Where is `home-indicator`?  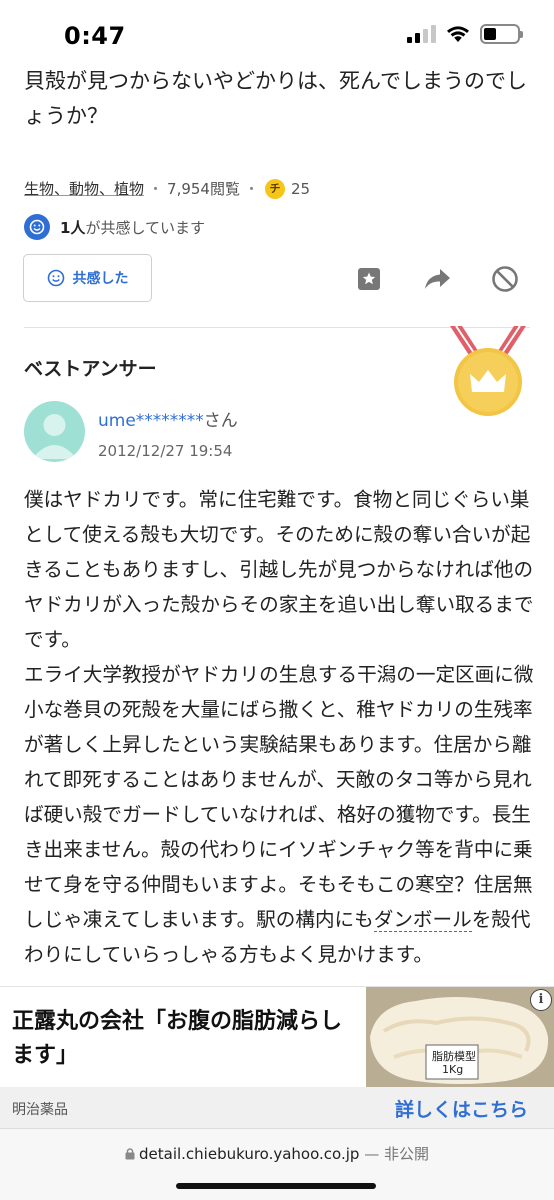
home-indicator is located at coordinates (276, 1186).